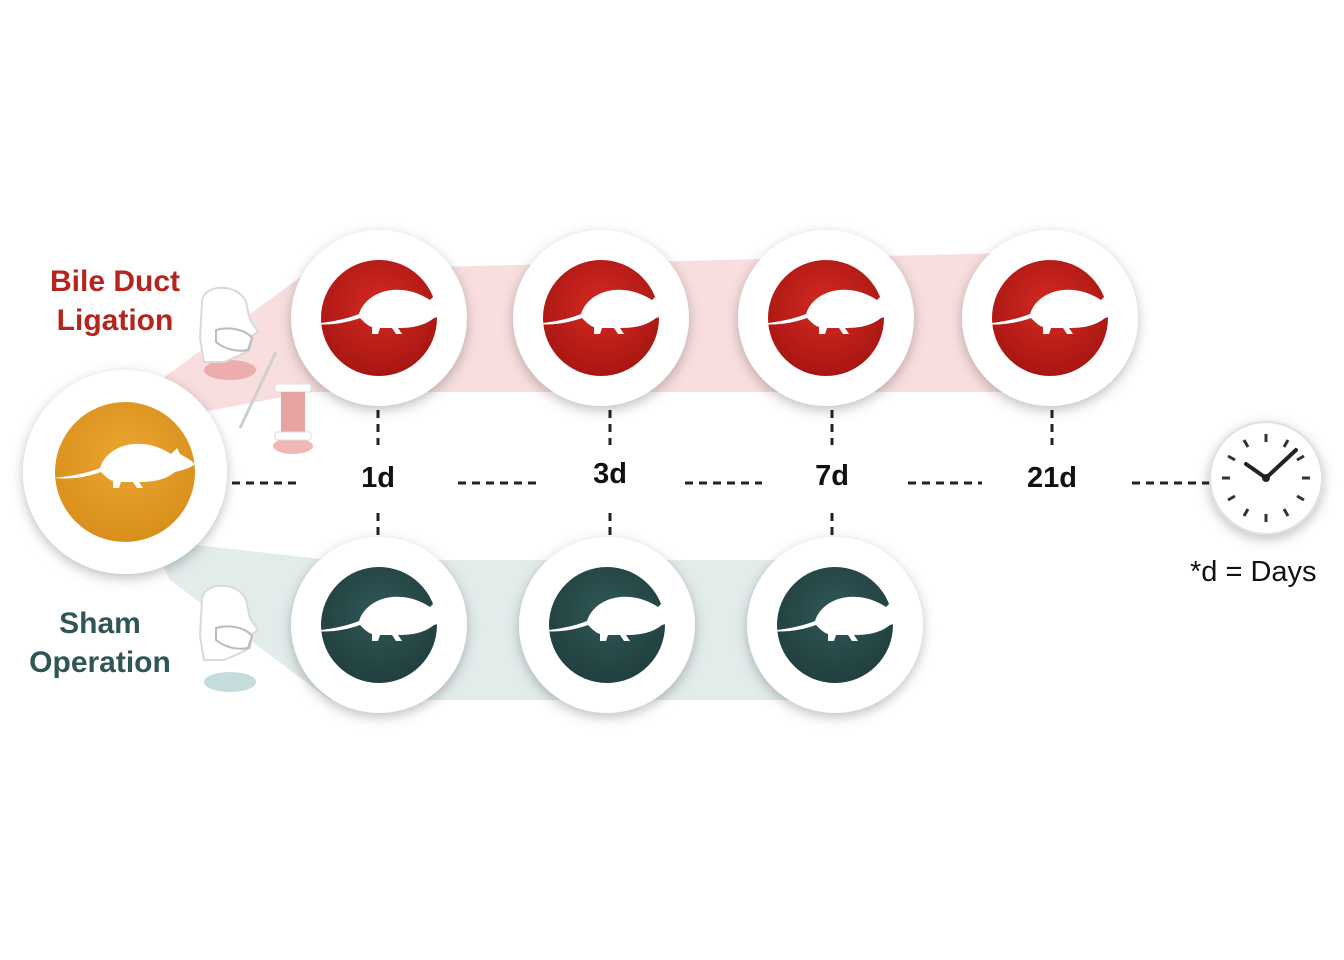 The height and width of the screenshot is (960, 1344). Describe the element at coordinates (115, 281) in the screenshot. I see `bdl-label-line1: Bile Duct` at that location.